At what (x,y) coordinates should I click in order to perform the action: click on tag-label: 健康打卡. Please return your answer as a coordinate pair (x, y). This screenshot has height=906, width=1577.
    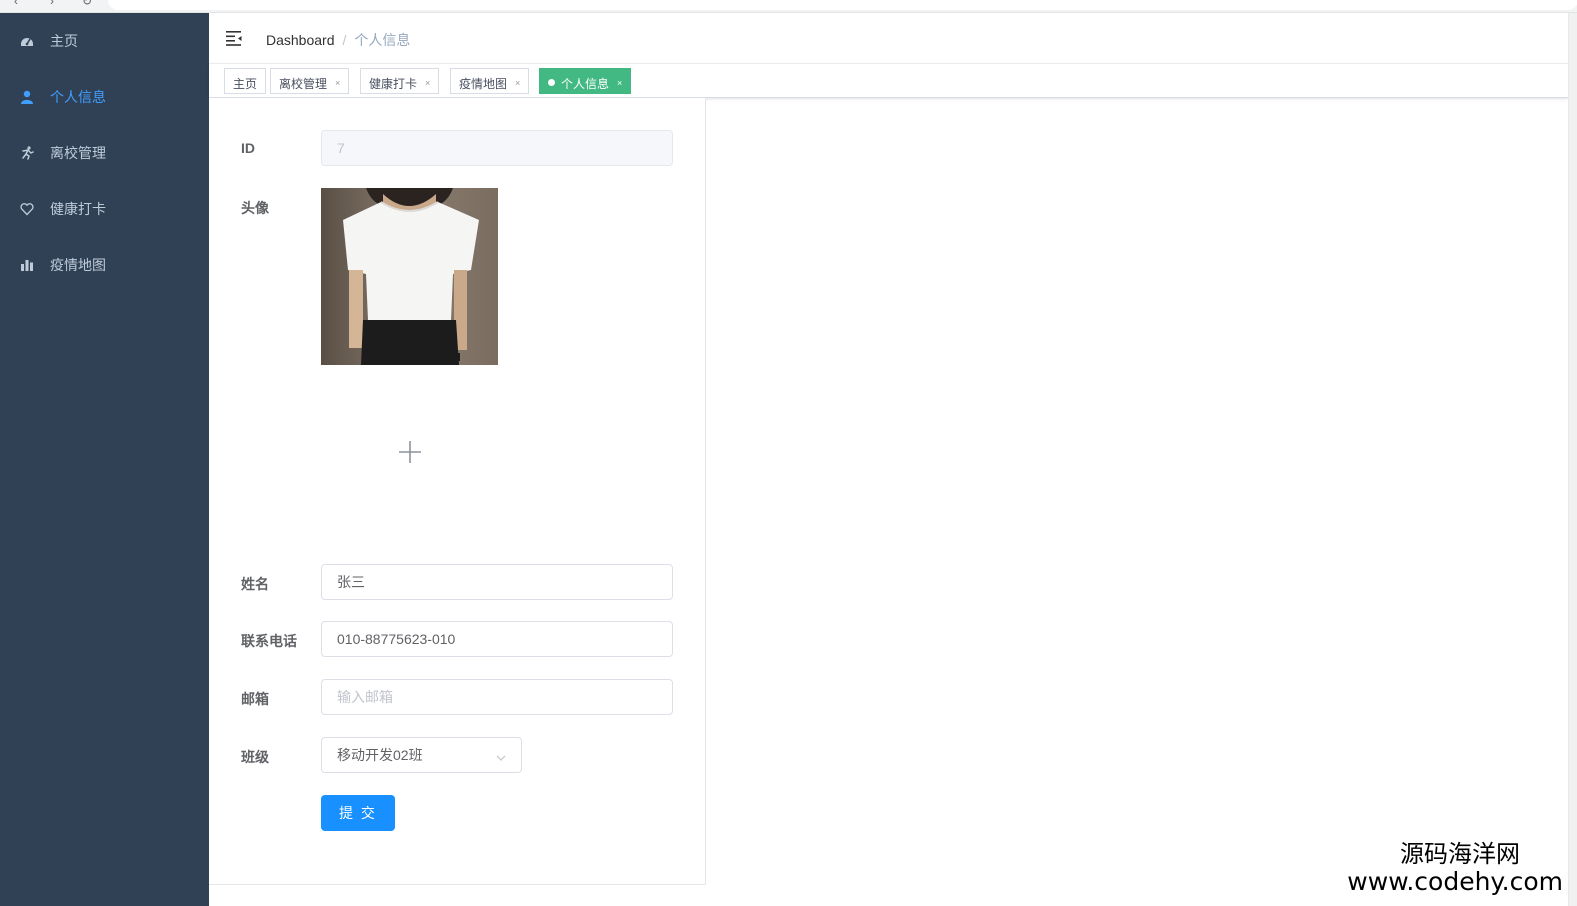
    Looking at the image, I should click on (393, 84).